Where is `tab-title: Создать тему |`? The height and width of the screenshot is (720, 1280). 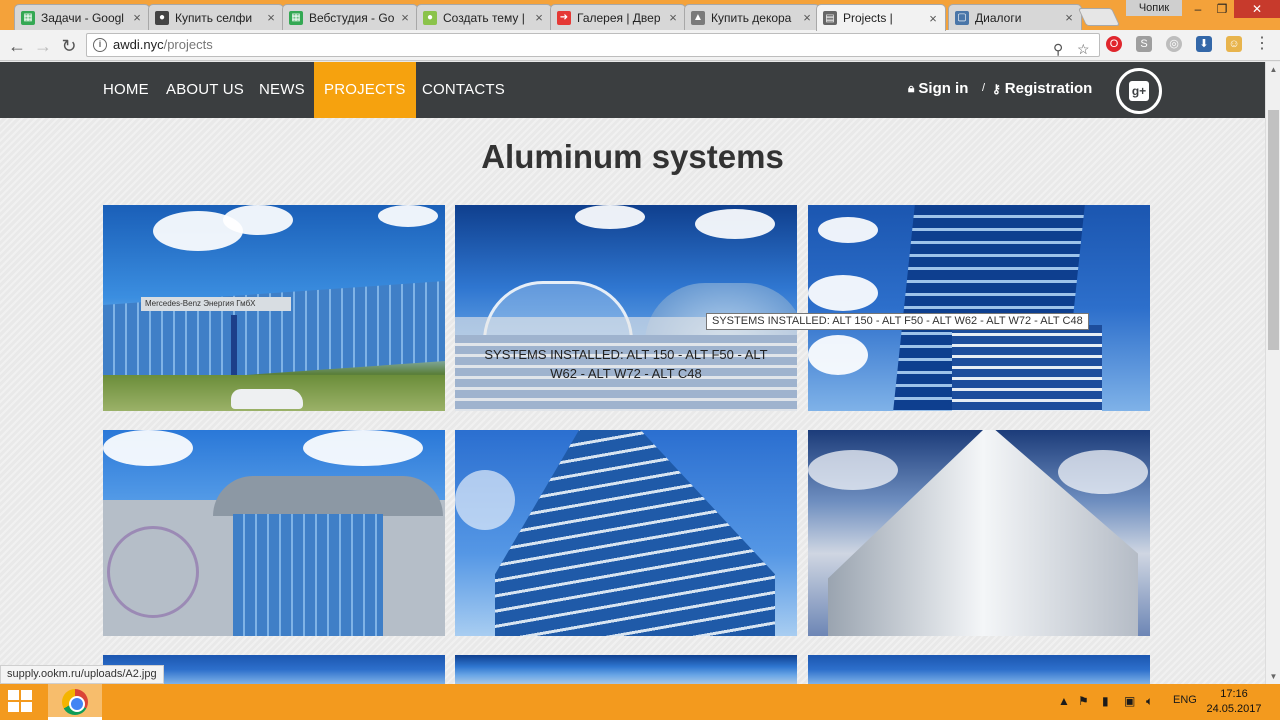
tab-title: Создать тему | is located at coordinates (484, 17).